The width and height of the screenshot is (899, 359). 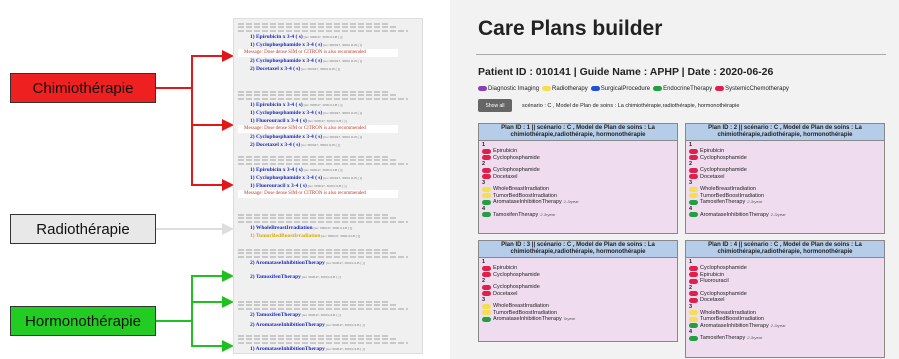 What do you see at coordinates (516, 157) in the screenshot?
I see `treatment-name: Cyclophosphamide` at bounding box center [516, 157].